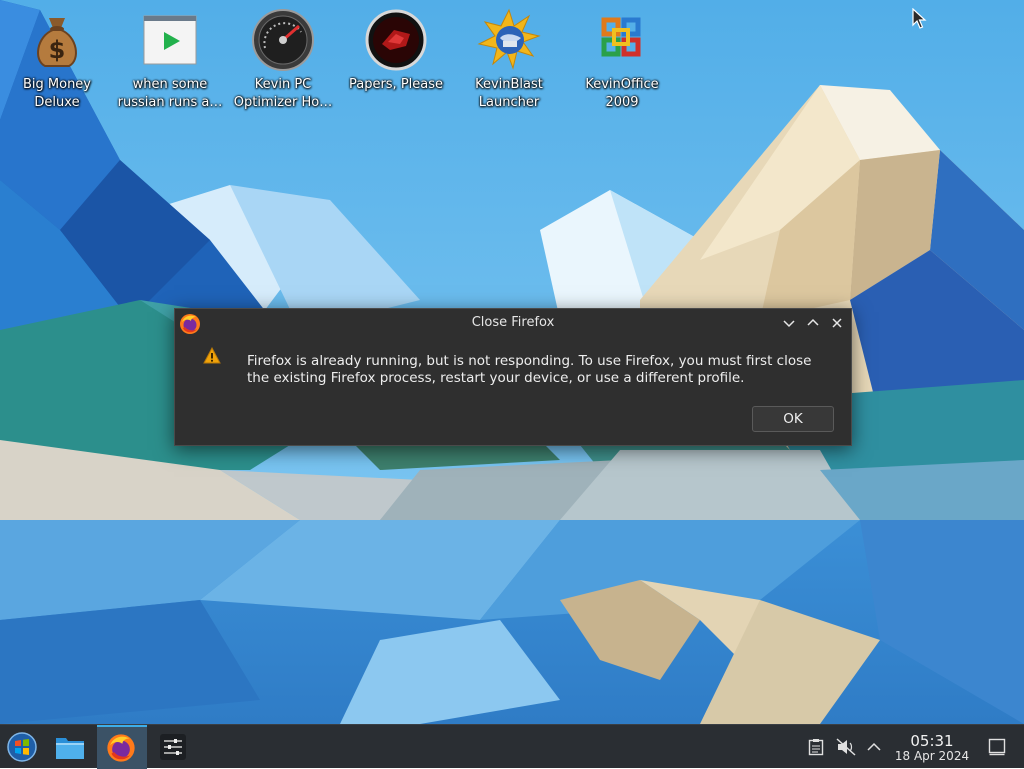 The height and width of the screenshot is (769, 1024). Describe the element at coordinates (816, 747) in the screenshot. I see `clipboard-icon` at that location.